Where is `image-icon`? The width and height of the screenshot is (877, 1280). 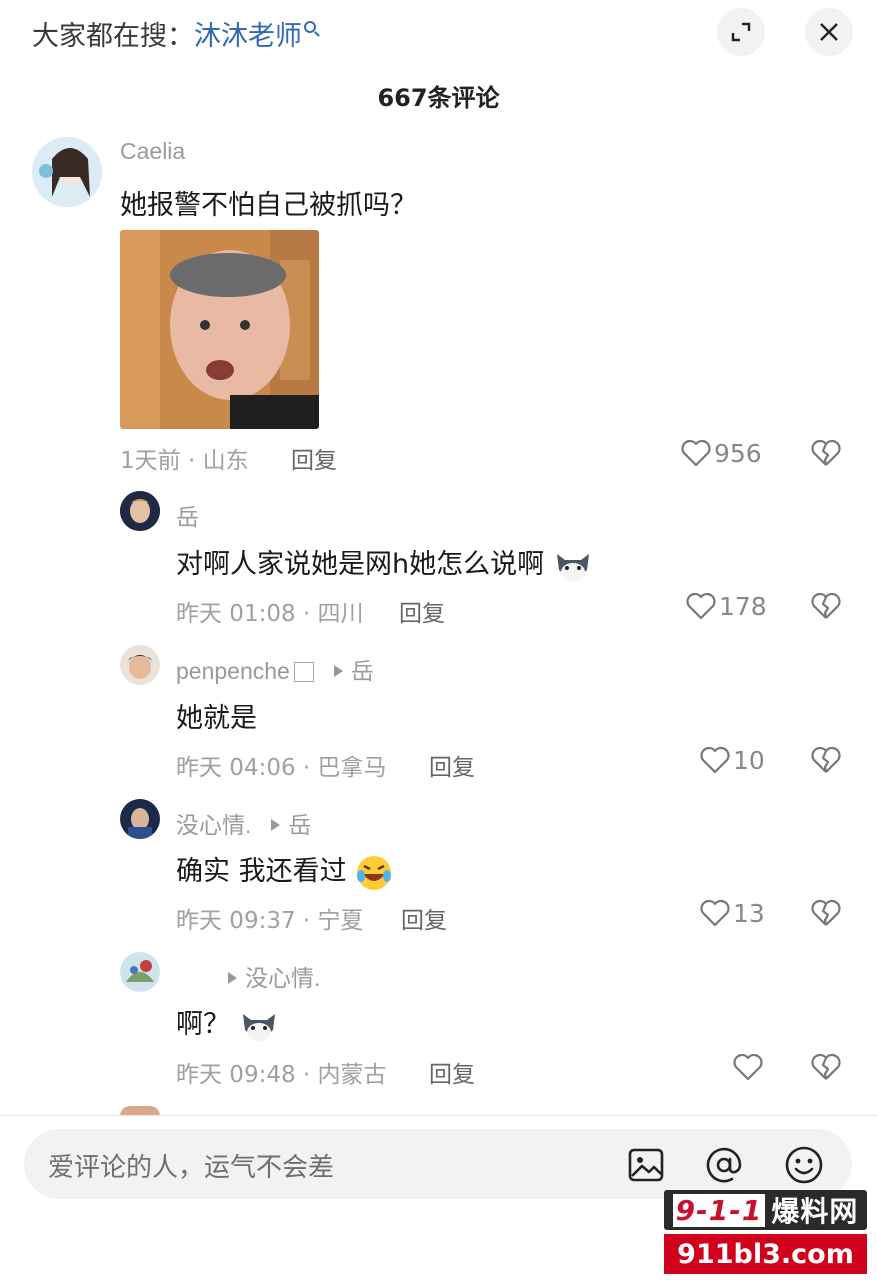 image-icon is located at coordinates (646, 1165).